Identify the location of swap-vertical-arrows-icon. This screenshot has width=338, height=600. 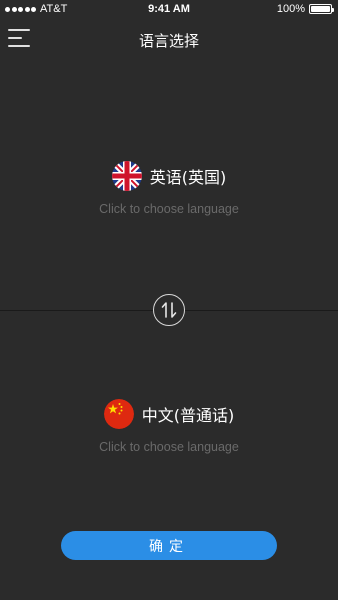
(169, 310).